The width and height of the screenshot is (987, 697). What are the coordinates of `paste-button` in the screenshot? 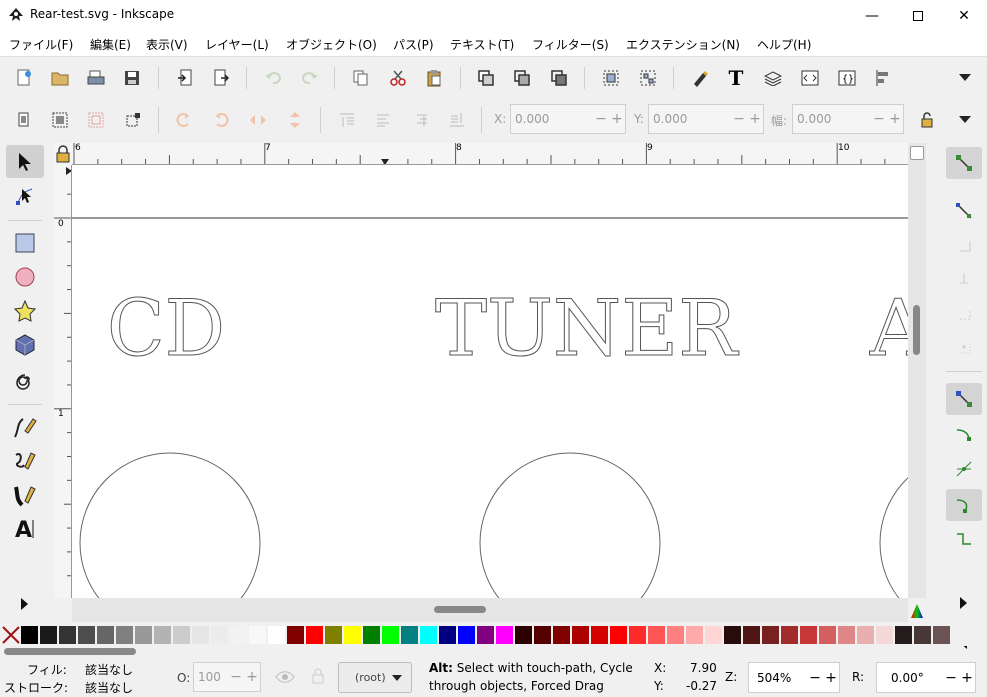 It's located at (434, 78).